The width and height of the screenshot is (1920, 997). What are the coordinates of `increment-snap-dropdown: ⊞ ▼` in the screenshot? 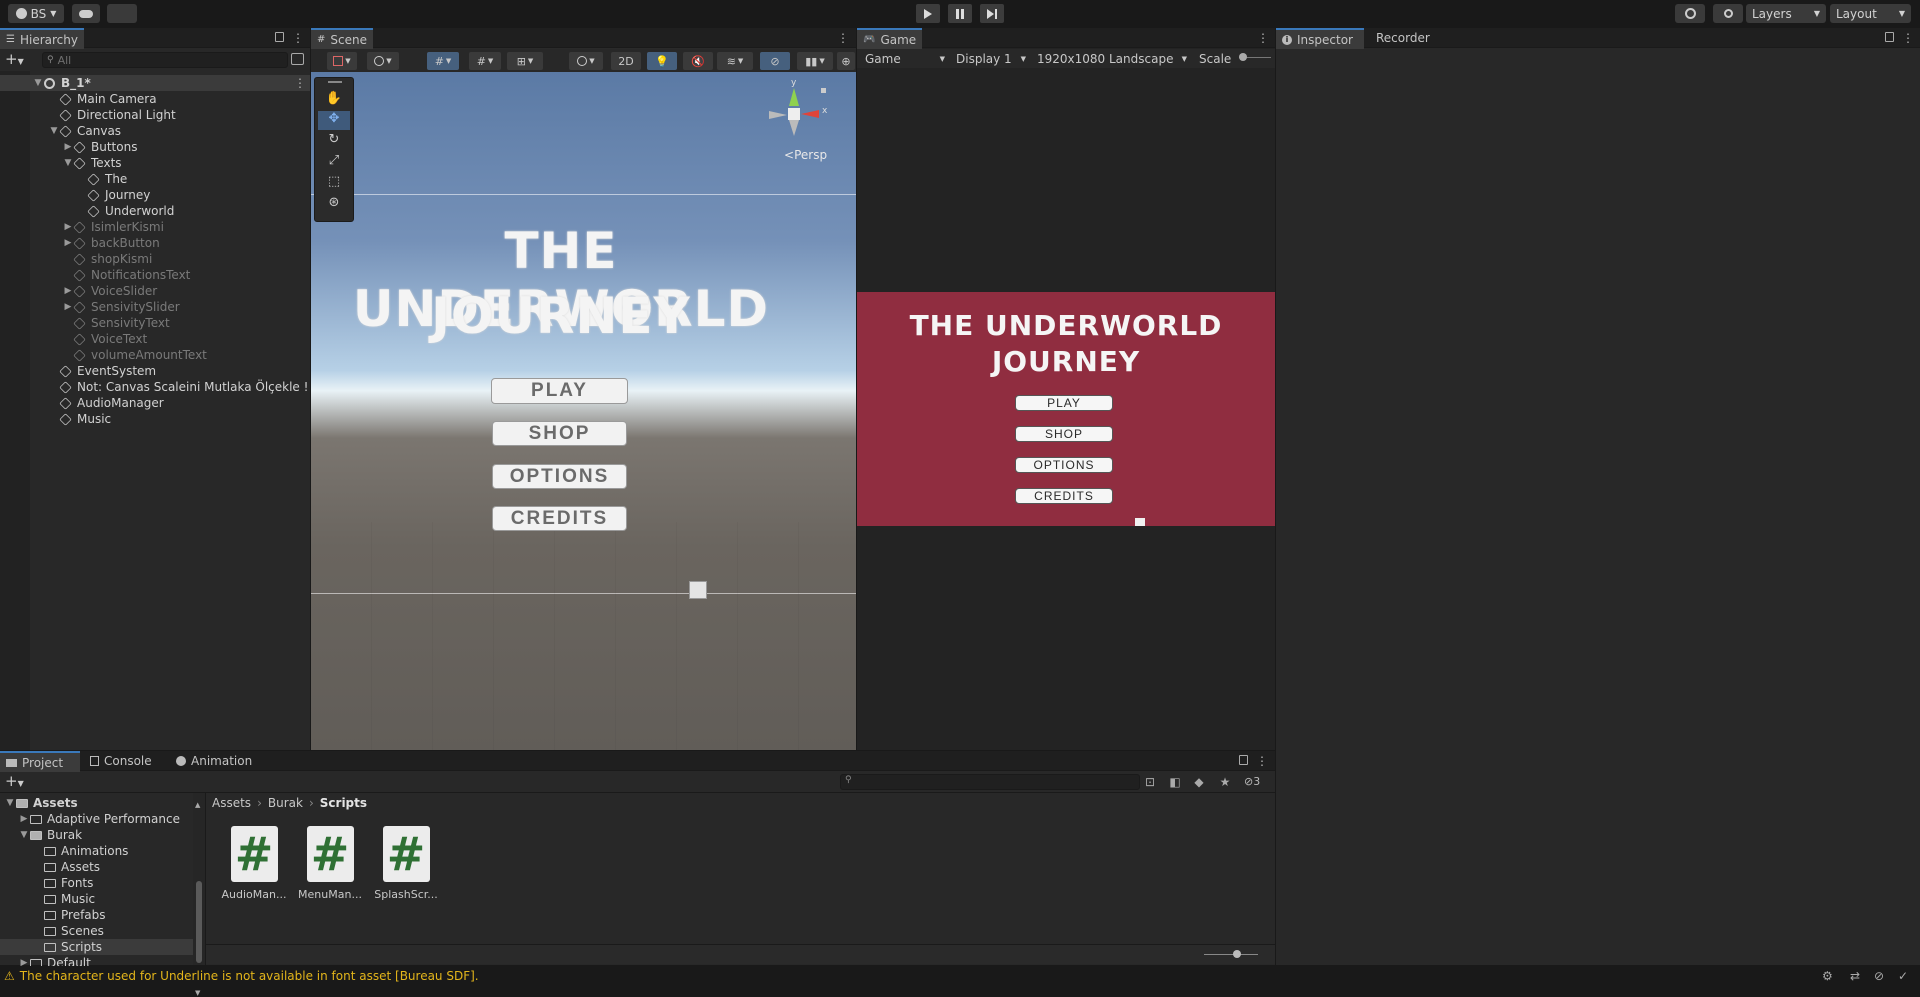 It's located at (525, 61).